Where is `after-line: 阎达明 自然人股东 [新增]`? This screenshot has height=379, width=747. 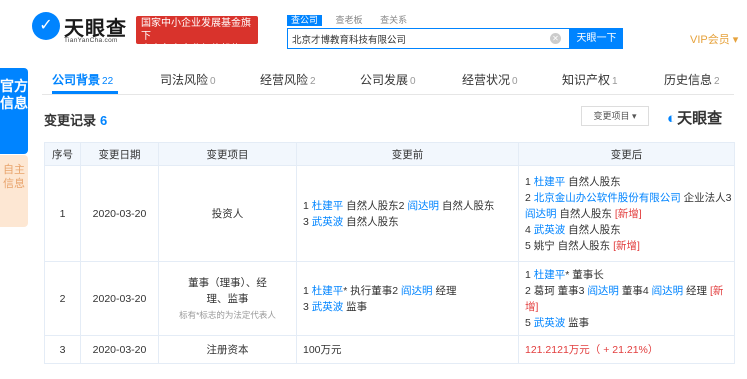
after-line: 阎达明 自然人股东 [新增] is located at coordinates (626, 214).